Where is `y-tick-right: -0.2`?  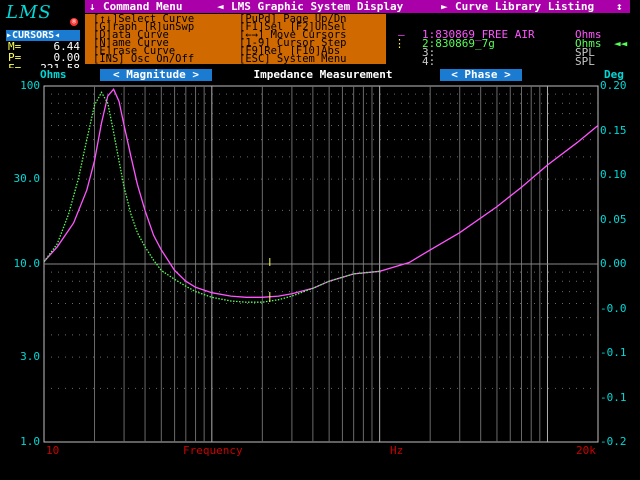 y-tick-right: -0.2 is located at coordinates (613, 441).